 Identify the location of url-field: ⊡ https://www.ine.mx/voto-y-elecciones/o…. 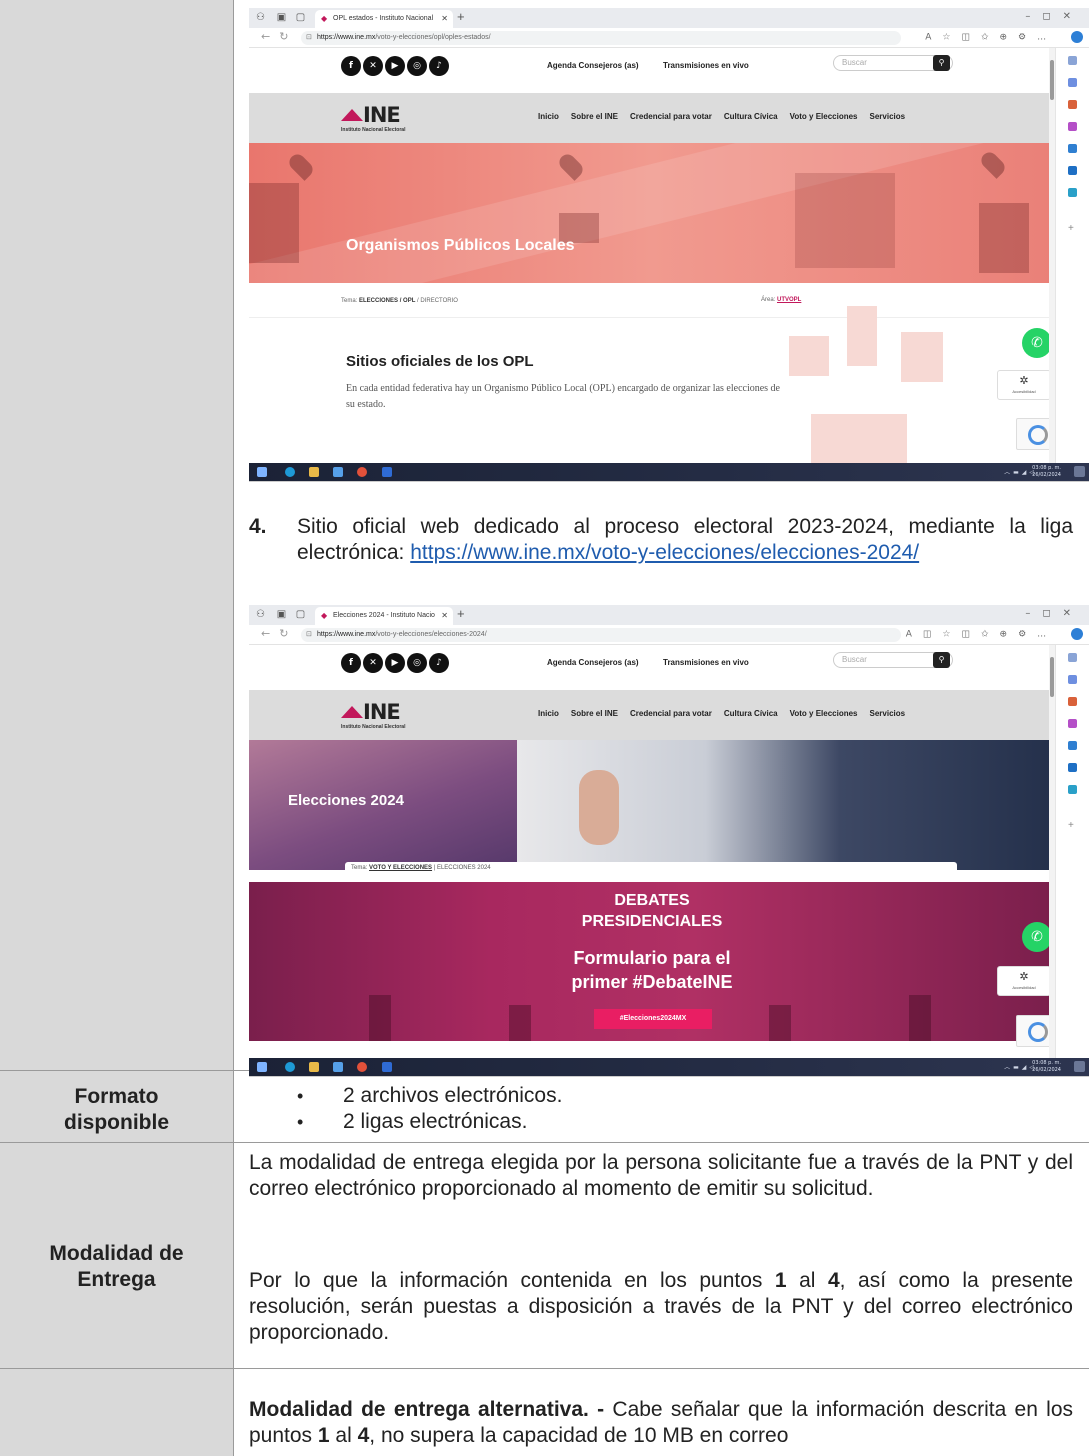
(601, 38).